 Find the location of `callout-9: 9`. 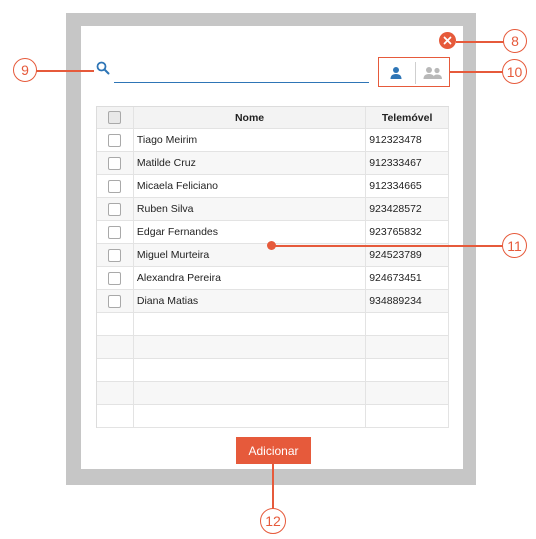

callout-9: 9 is located at coordinates (25, 70).